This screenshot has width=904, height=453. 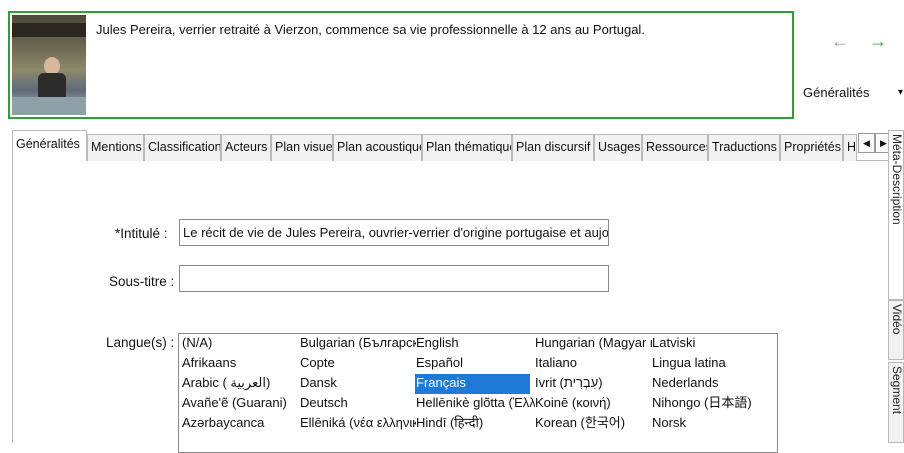 I want to click on soustitre-label: Sous-titre :, so click(x=142, y=281).